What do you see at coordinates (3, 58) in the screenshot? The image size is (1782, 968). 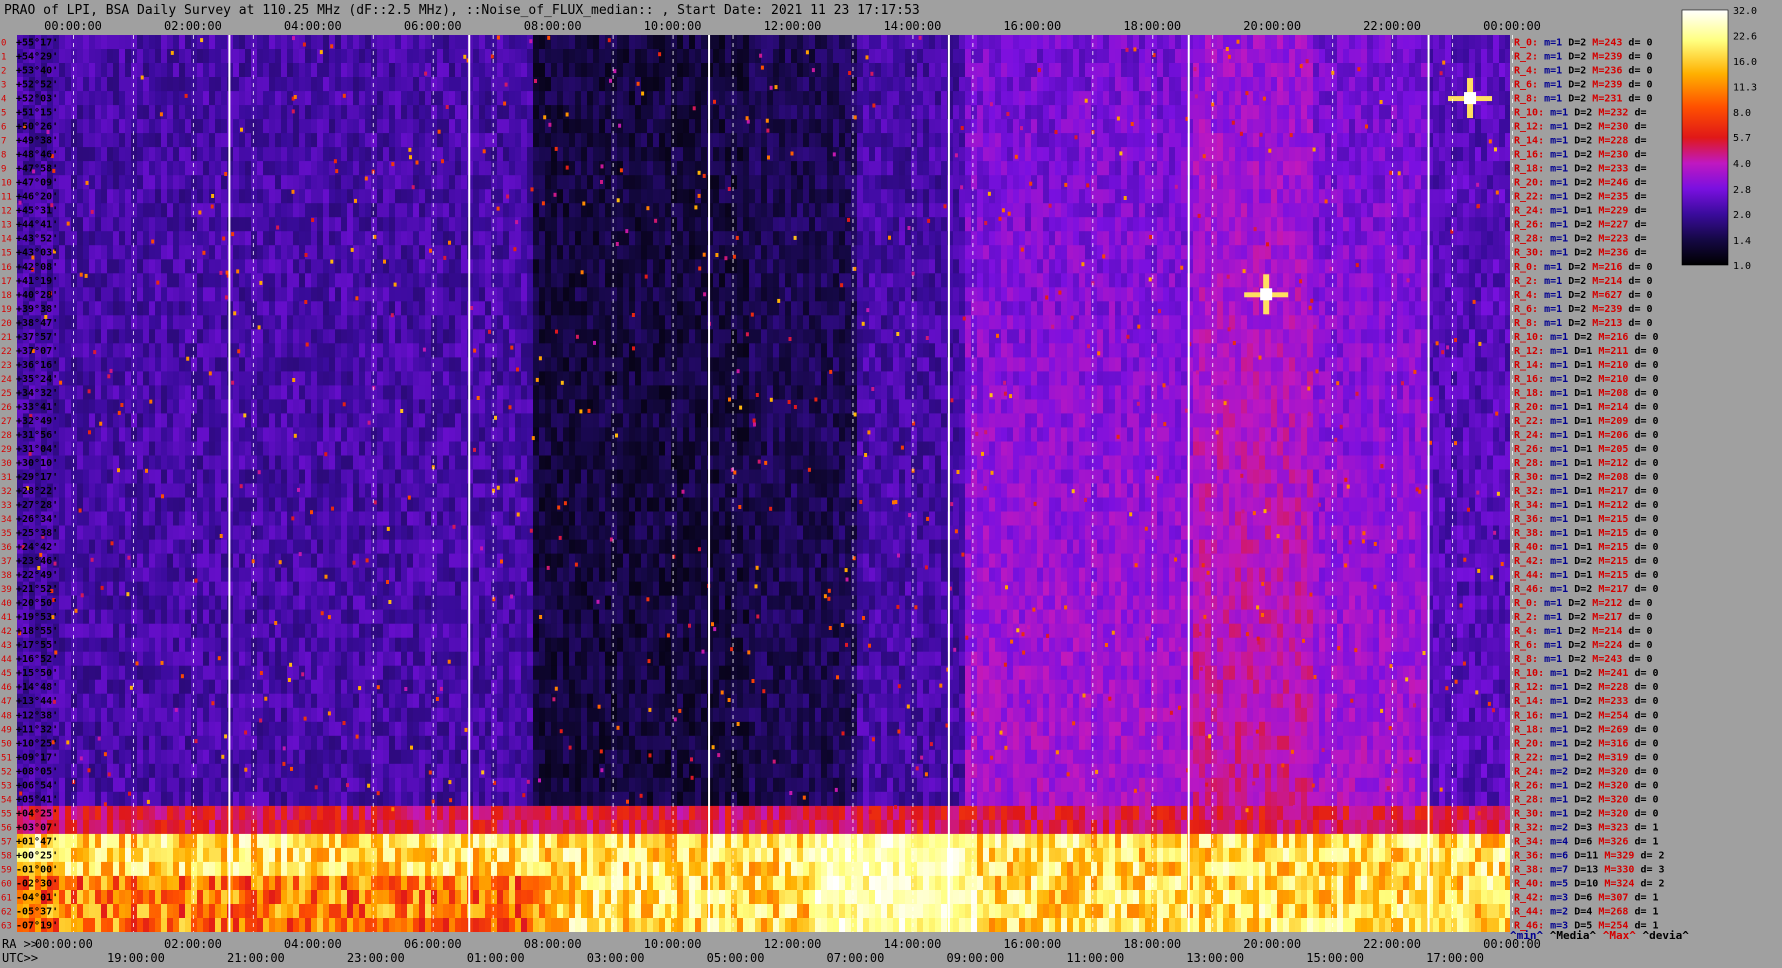 I see `row-index: 1` at bounding box center [3, 58].